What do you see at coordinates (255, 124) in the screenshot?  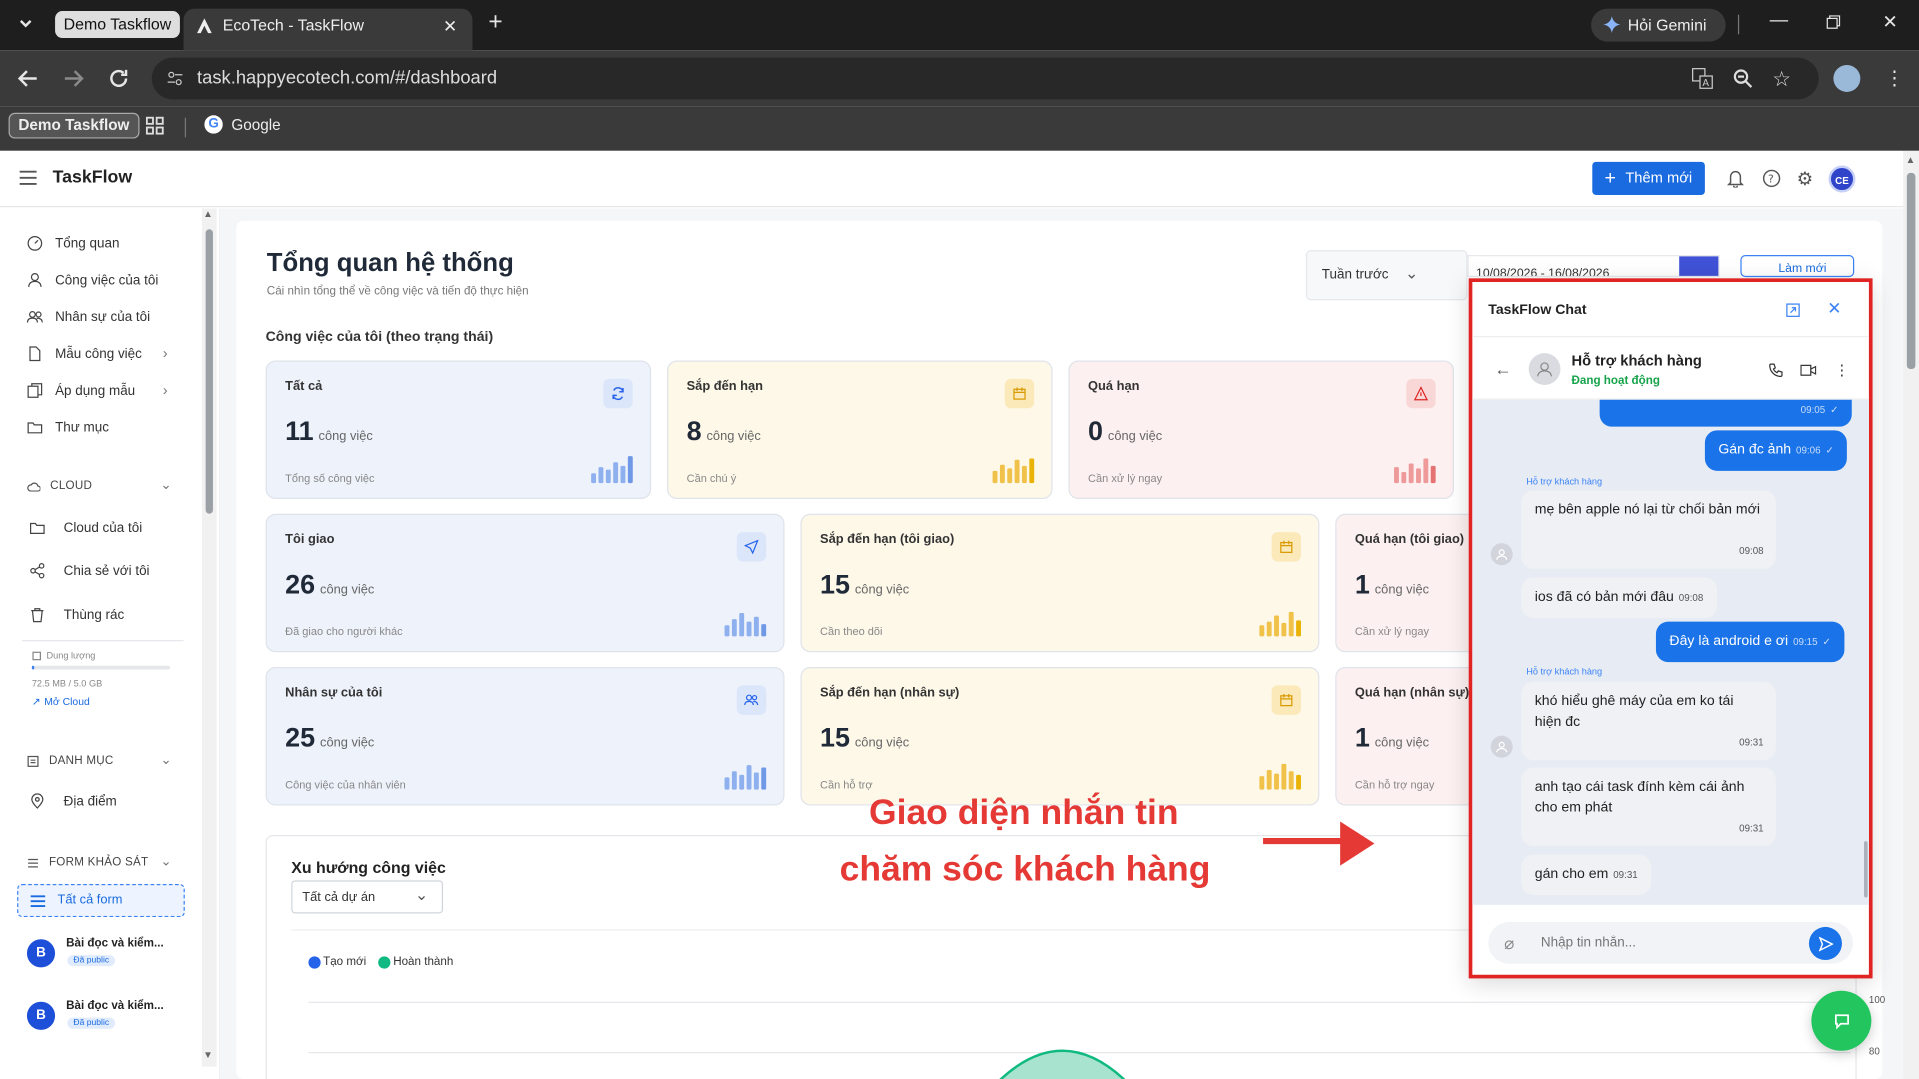 I see `bookmark-google: Google` at bounding box center [255, 124].